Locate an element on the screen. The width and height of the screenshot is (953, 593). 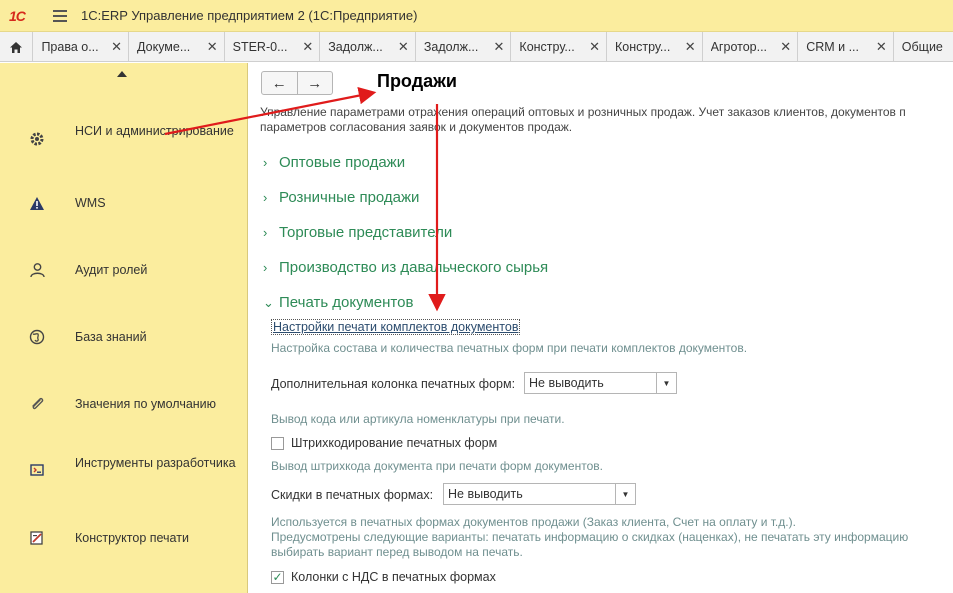
discounts-select: Не выводить ▼ is located at coordinates (539, 494).